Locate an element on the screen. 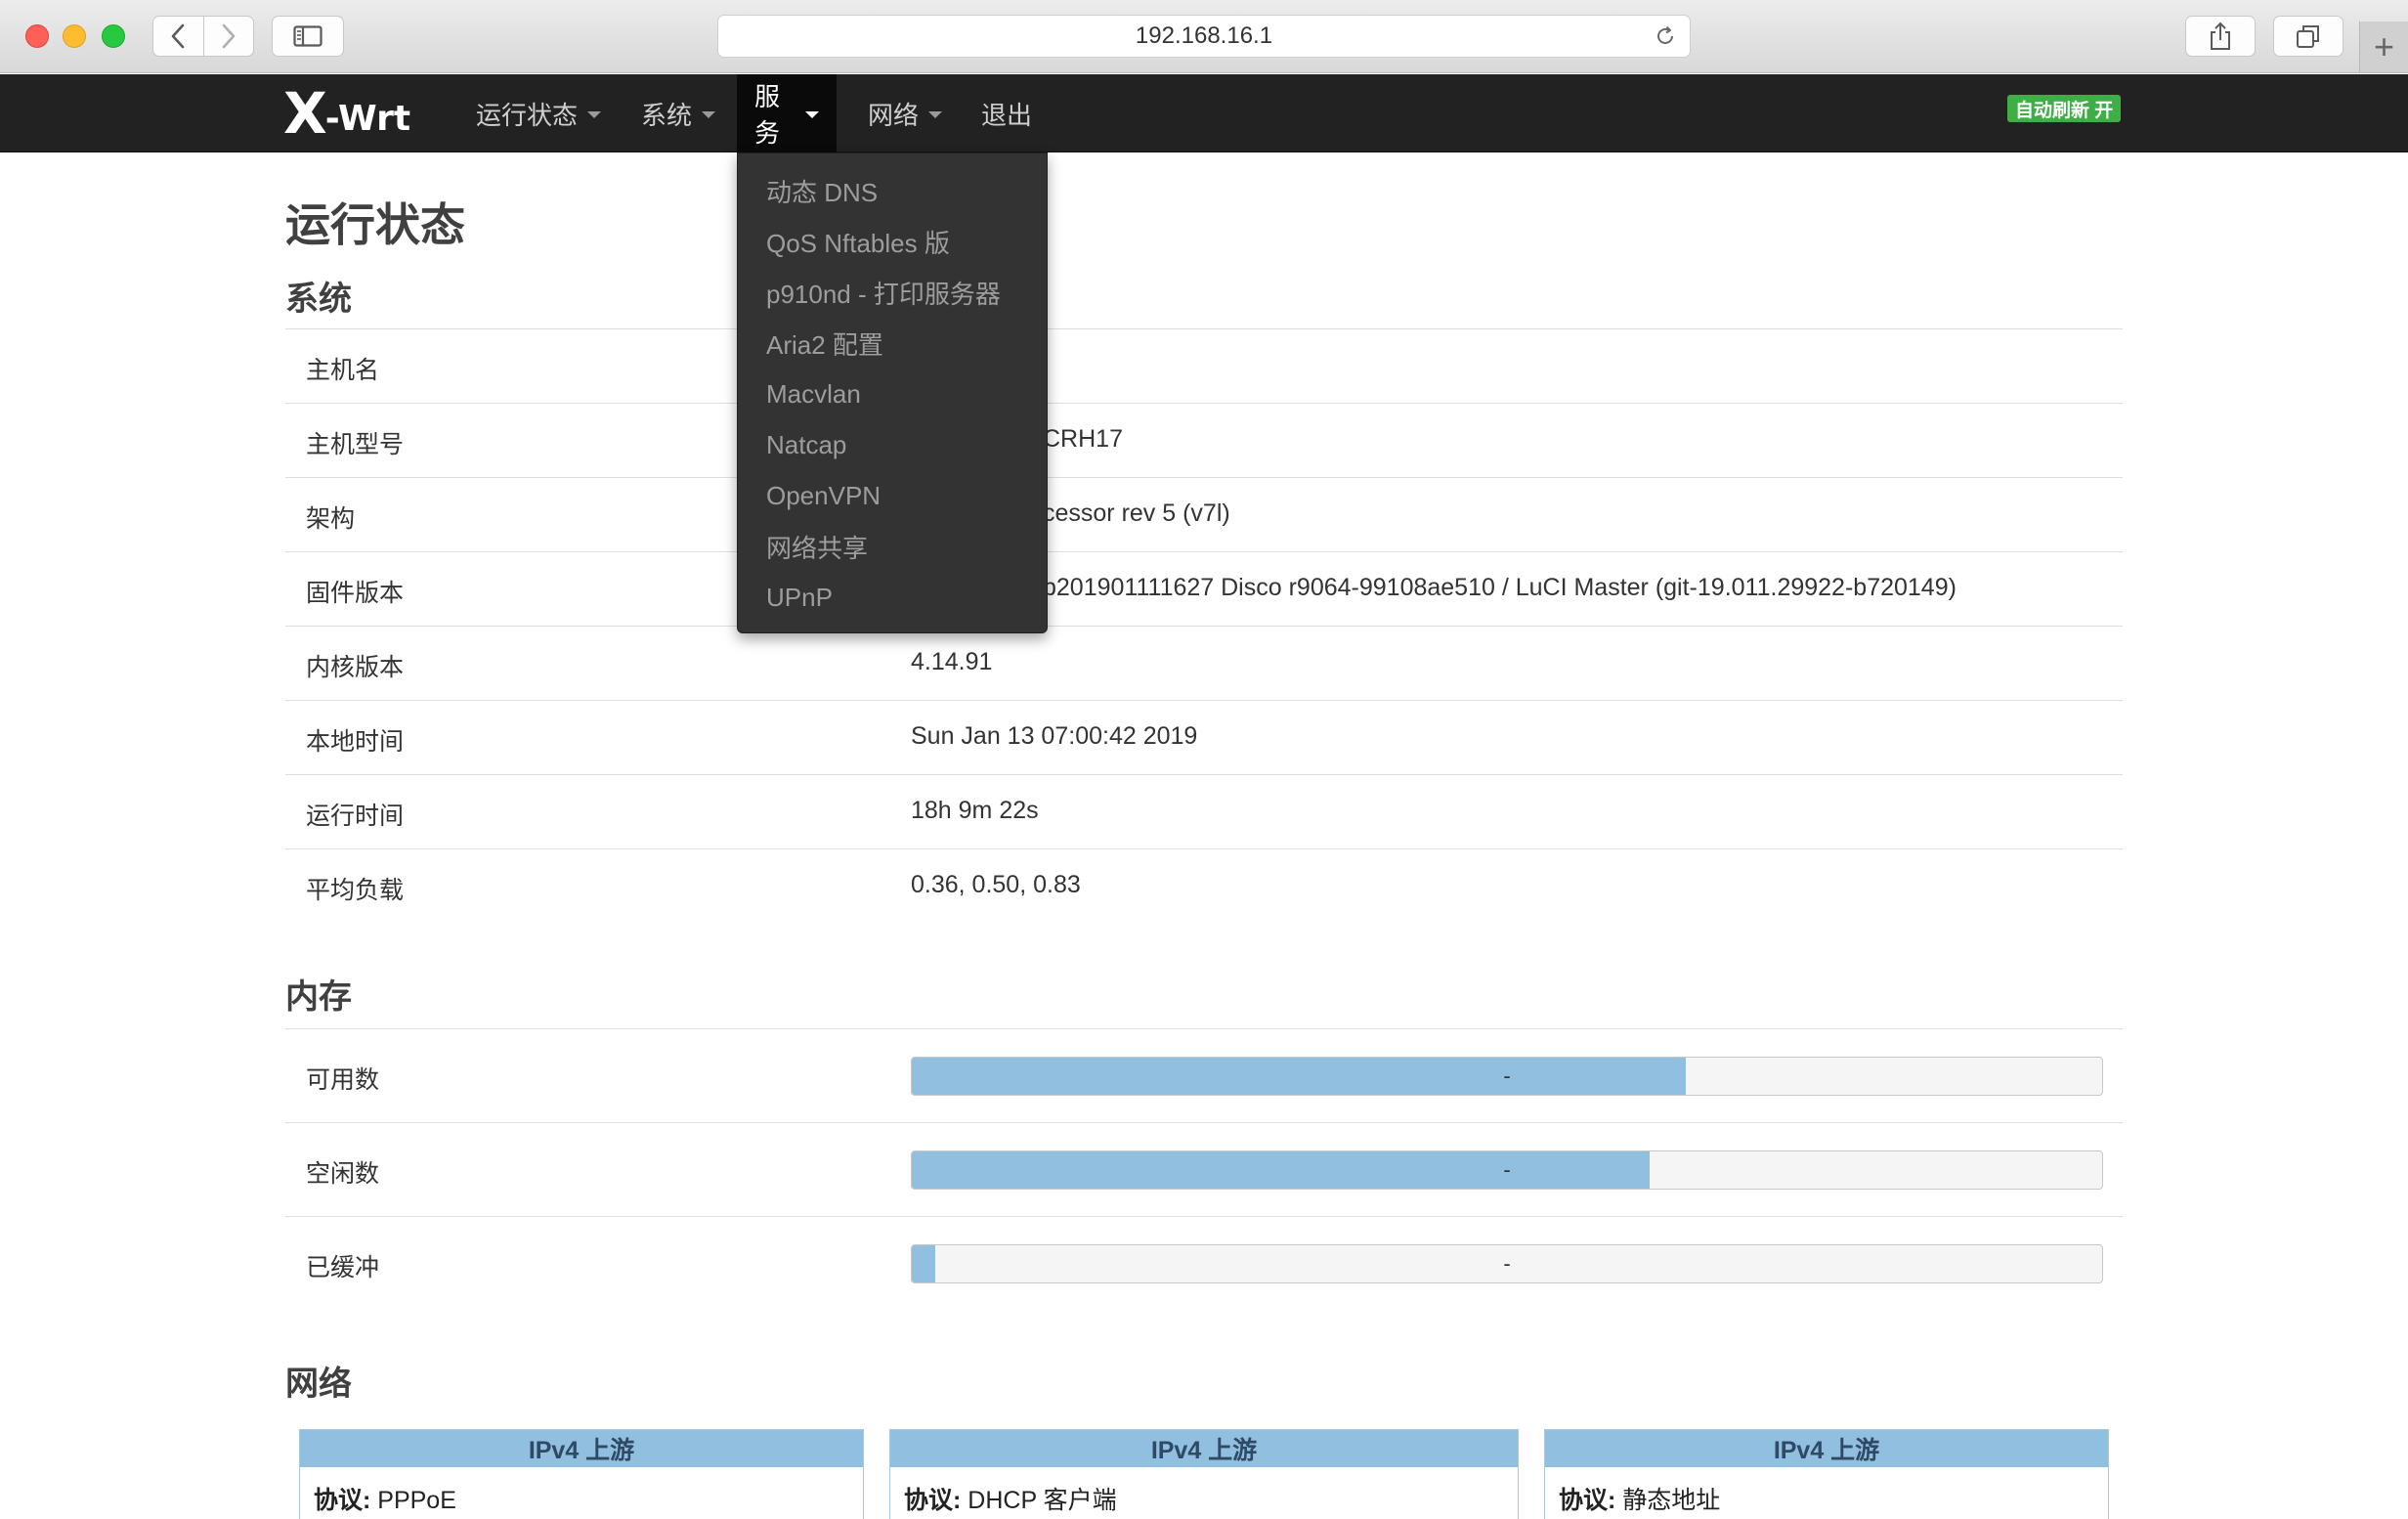  section-heading-memory: 内存 is located at coordinates (318, 997).